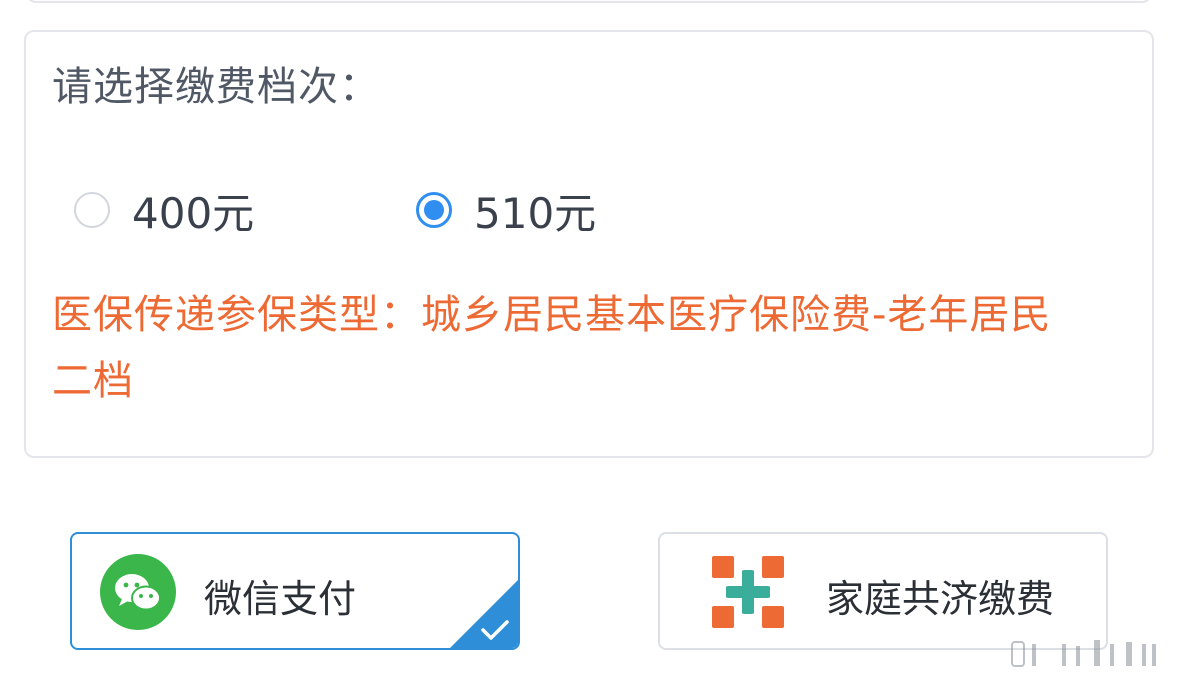  Describe the element at coordinates (138, 592) in the screenshot. I see `wechat-icon` at that location.